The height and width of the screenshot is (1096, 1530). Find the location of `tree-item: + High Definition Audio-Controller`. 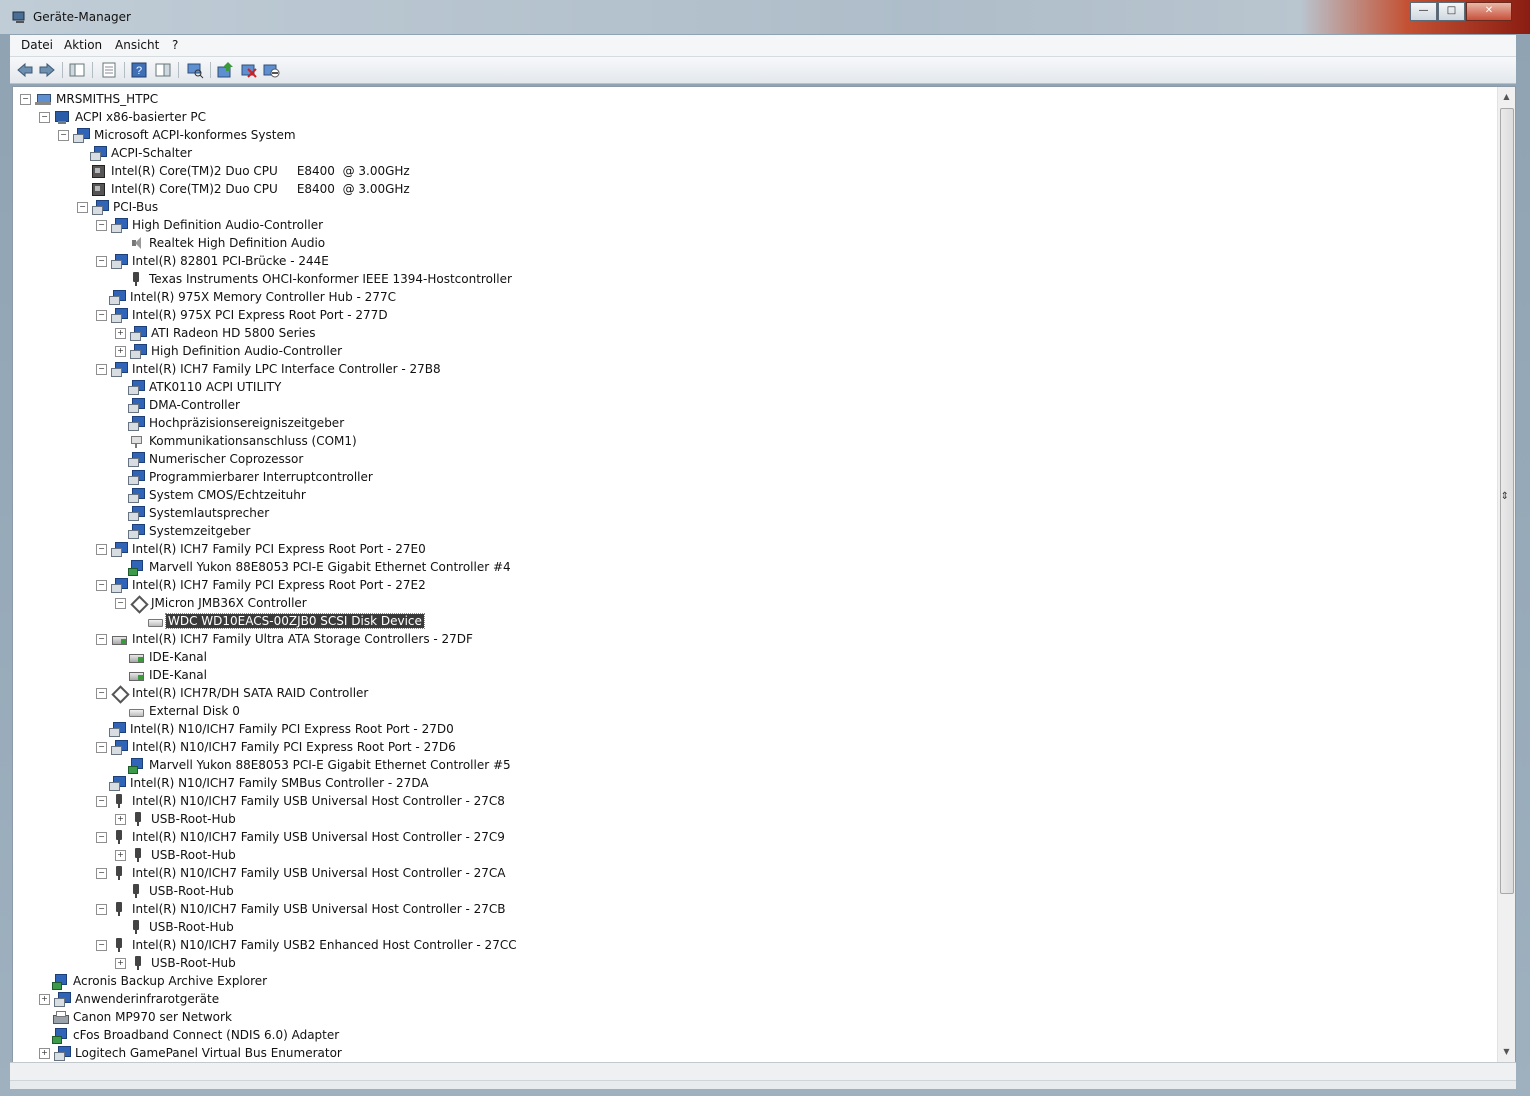

tree-item: + High Definition Audio-Controller is located at coordinates (229, 351).